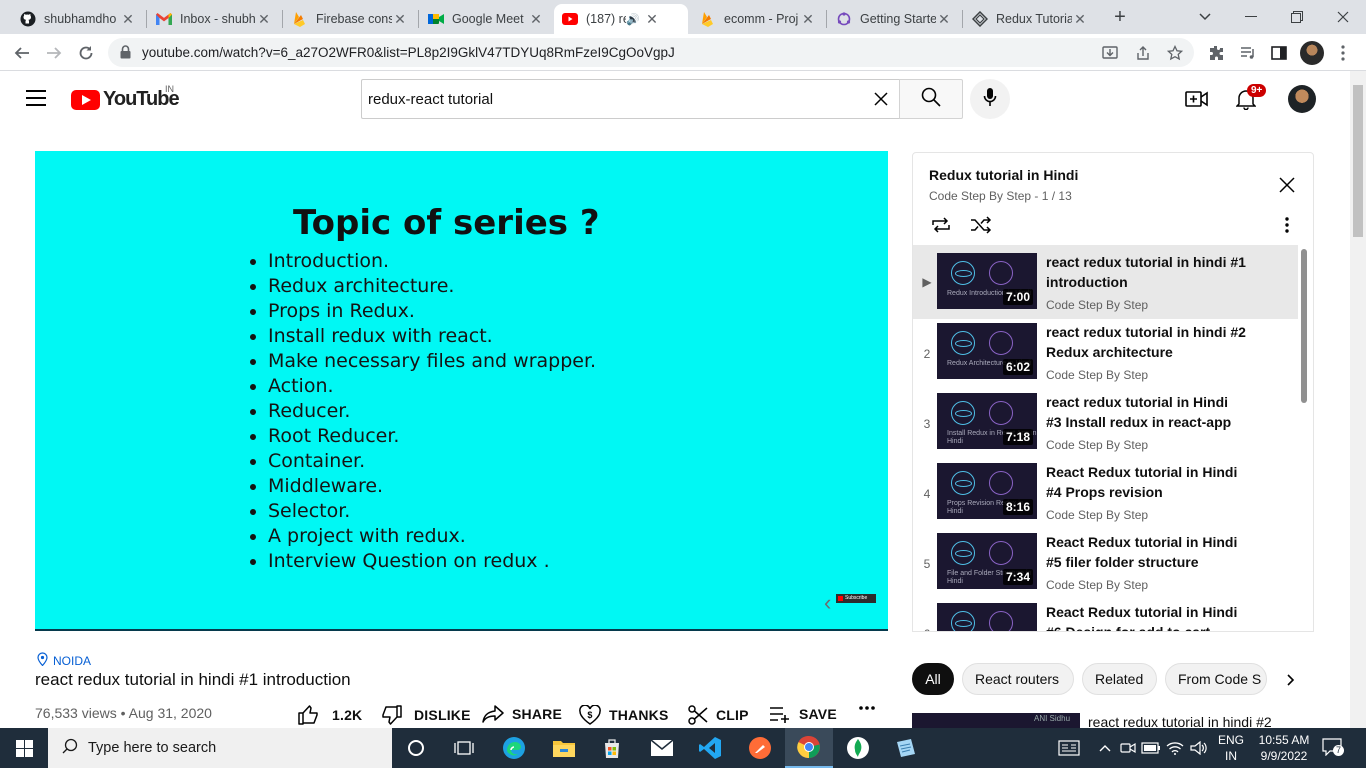 This screenshot has height=768, width=1366. What do you see at coordinates (1343, 53) in the screenshot?
I see `browser-menu-icon` at bounding box center [1343, 53].